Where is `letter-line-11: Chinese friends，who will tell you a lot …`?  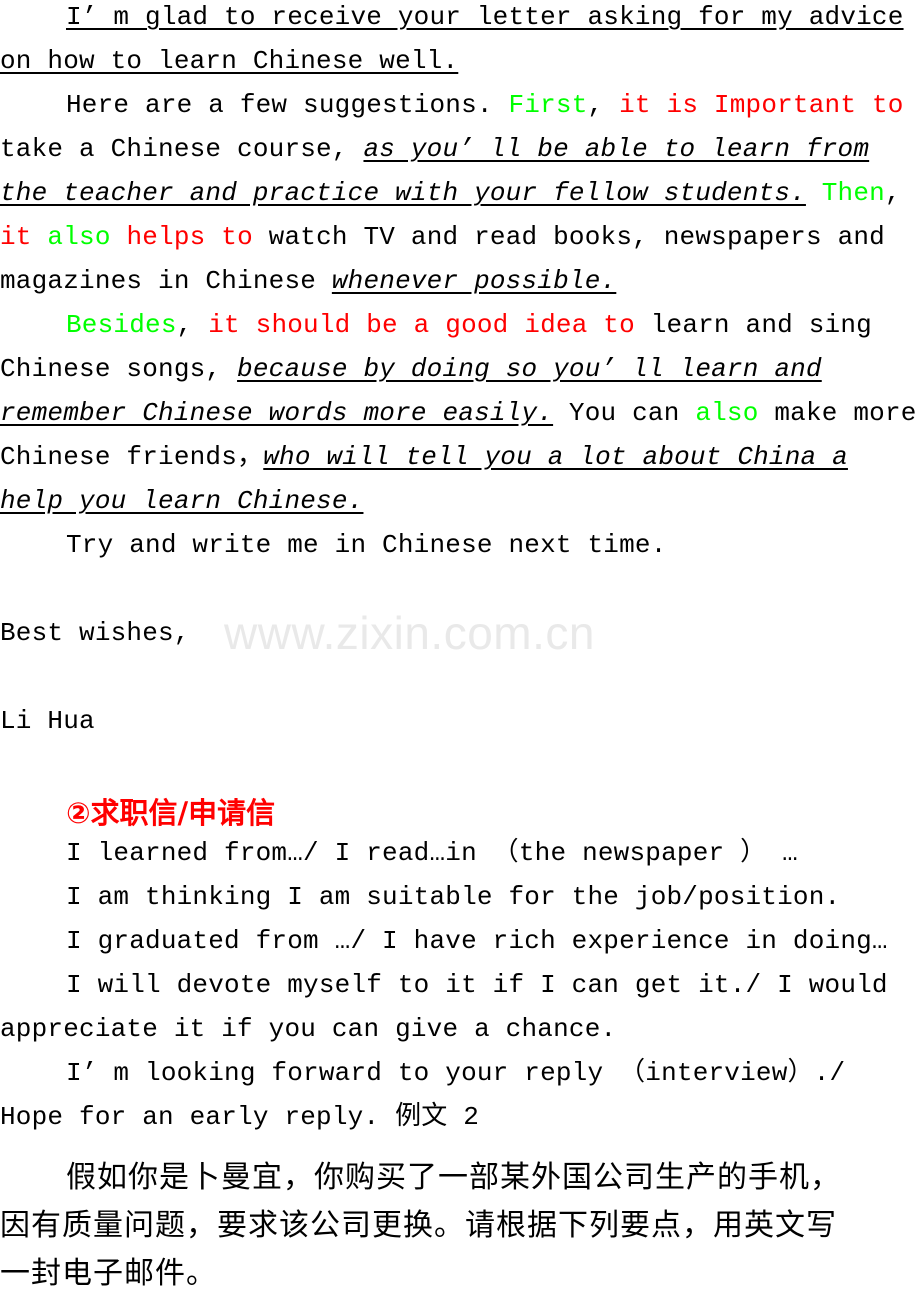 letter-line-11: Chinese friends，who will tell you a lot … is located at coordinates (460, 457).